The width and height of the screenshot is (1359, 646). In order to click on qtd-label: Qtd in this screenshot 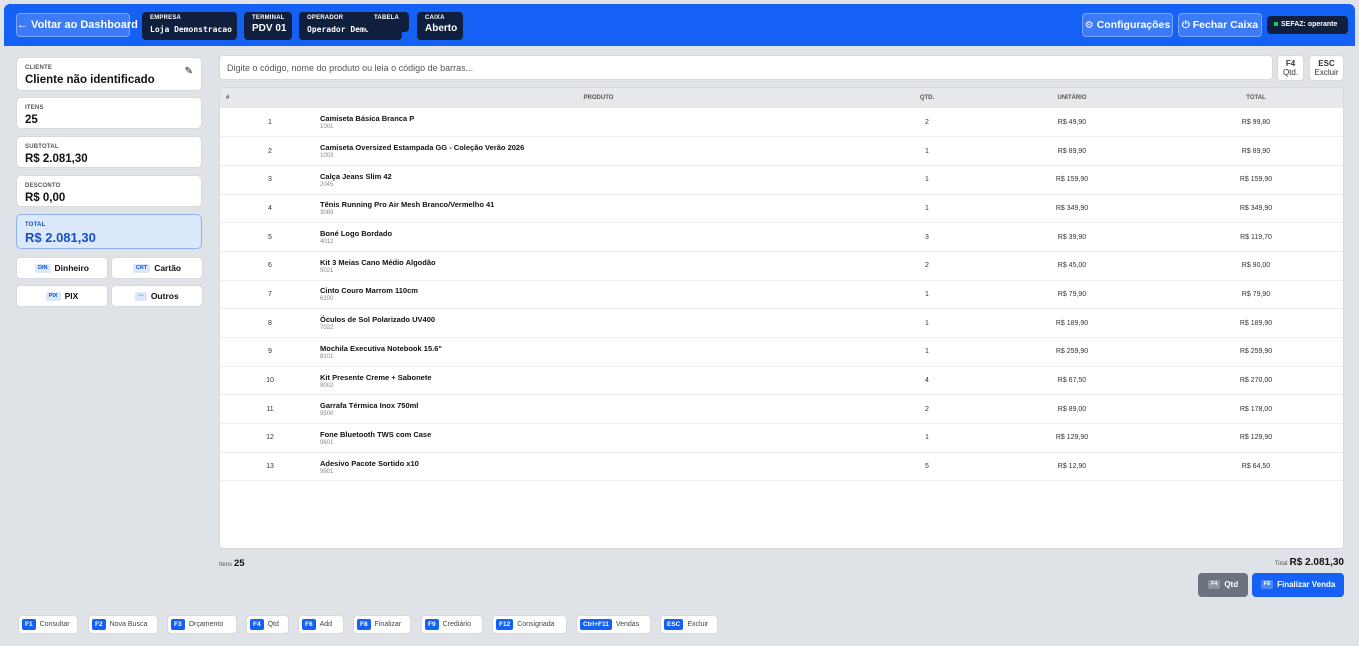, I will do `click(1231, 584)`.